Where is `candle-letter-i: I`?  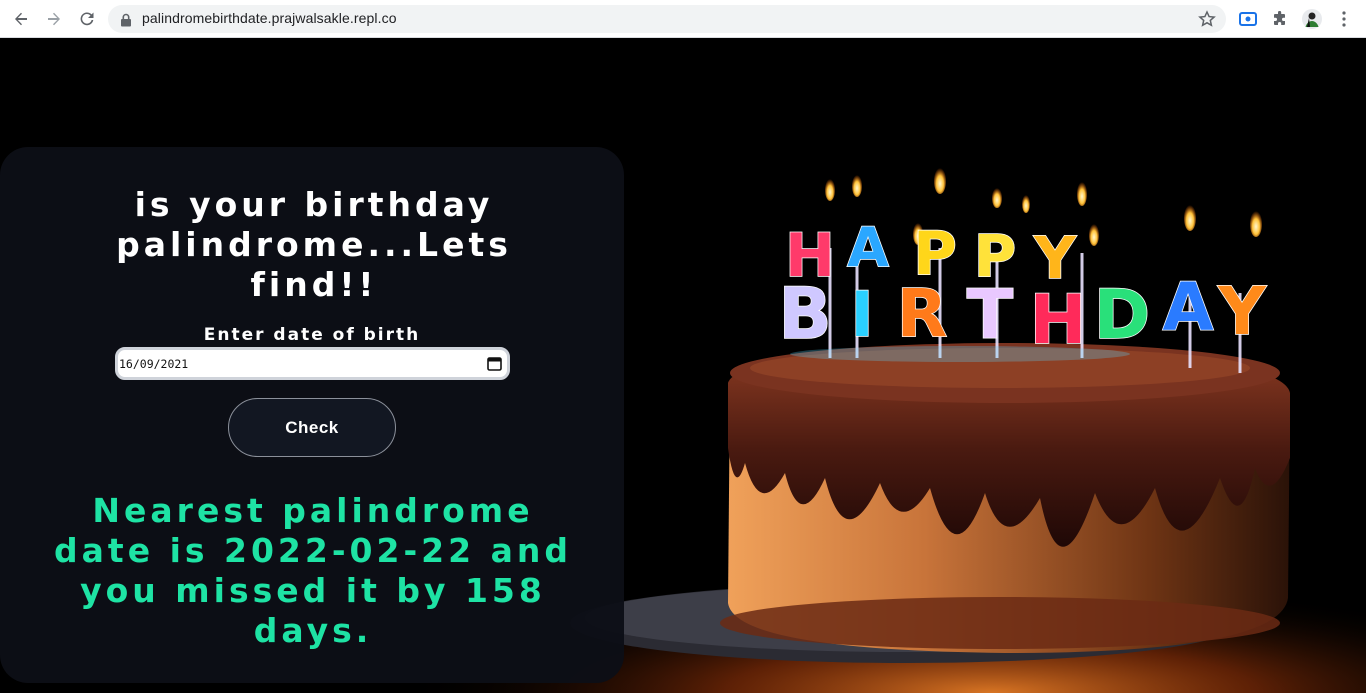
candle-letter-i: I is located at coordinates (861, 314).